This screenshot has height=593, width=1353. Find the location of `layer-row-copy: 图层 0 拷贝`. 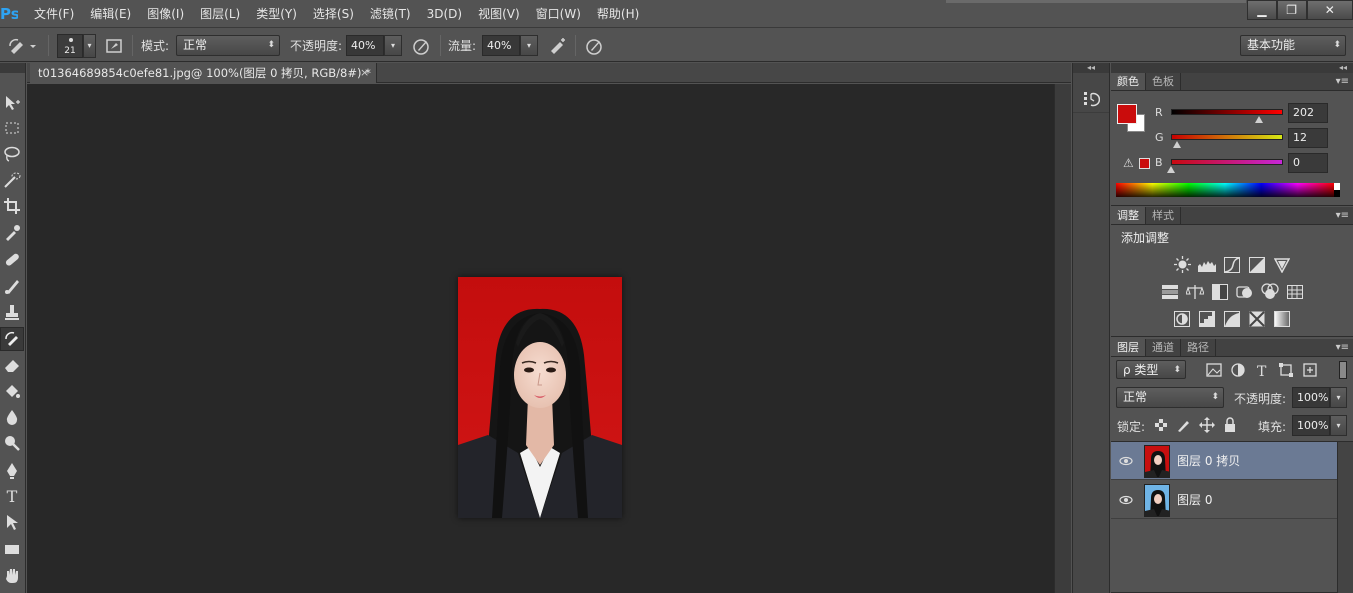

layer-row-copy: 图层 0 拷贝 is located at coordinates (1224, 461).